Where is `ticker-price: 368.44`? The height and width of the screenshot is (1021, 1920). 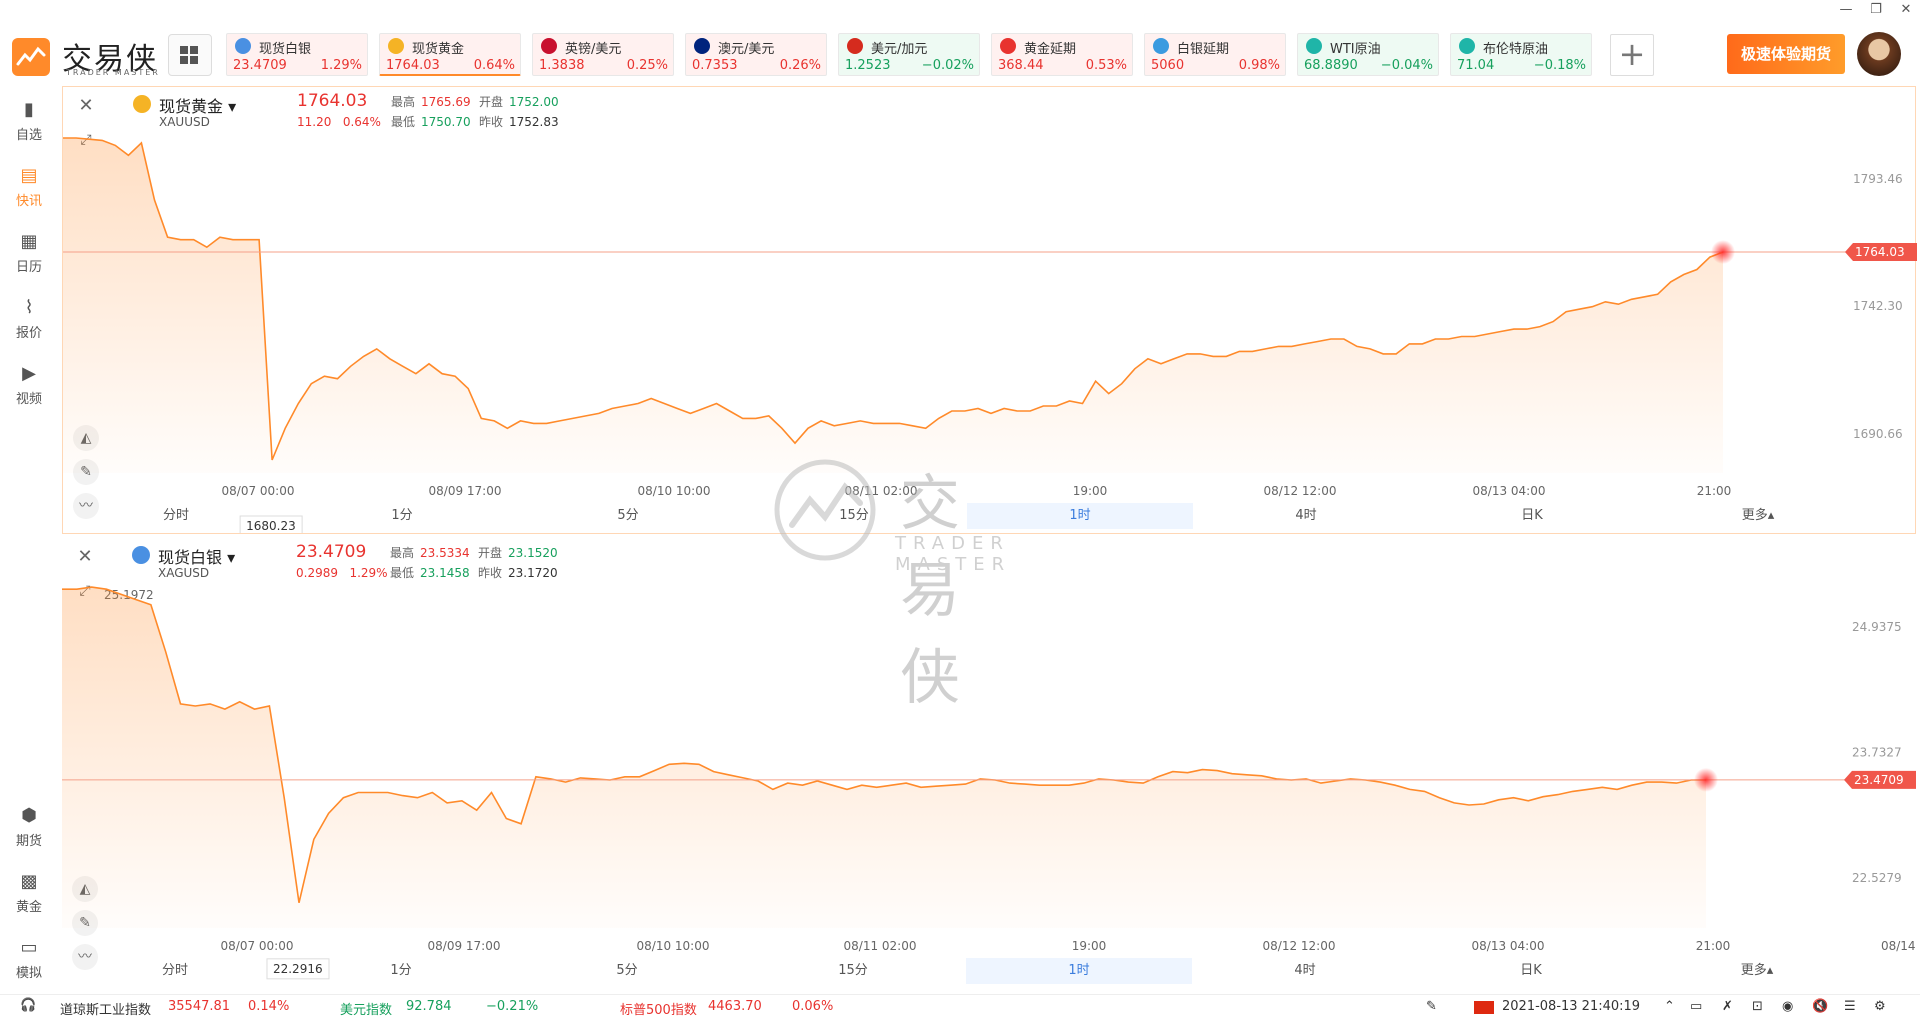
ticker-price: 368.44 is located at coordinates (1021, 65).